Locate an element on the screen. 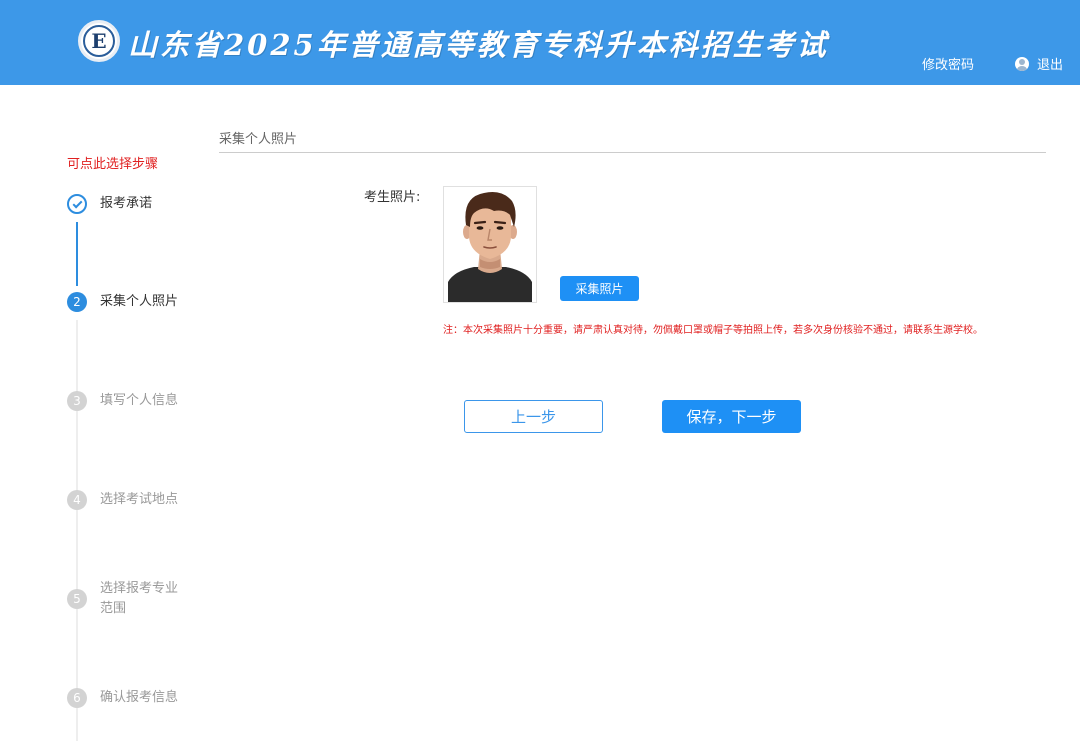 This screenshot has width=1080, height=741. logout-link: 退出 is located at coordinates (1039, 63).